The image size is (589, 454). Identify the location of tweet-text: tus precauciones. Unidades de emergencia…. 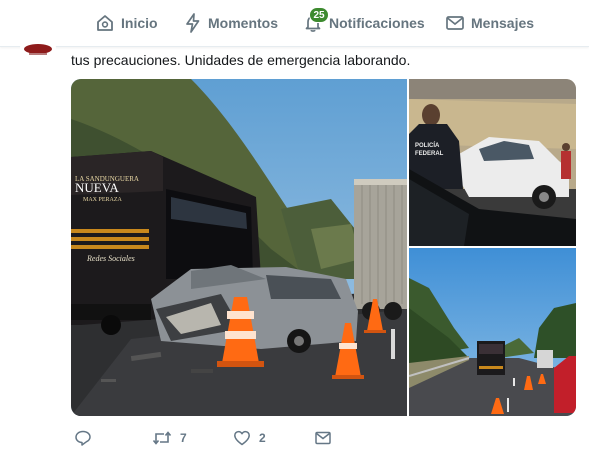
(241, 60).